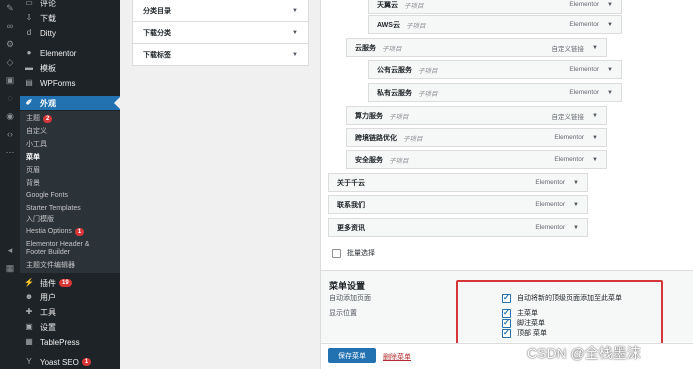 The image size is (693, 369). Describe the element at coordinates (33, 158) in the screenshot. I see `submenu-menus: 菜单` at that location.